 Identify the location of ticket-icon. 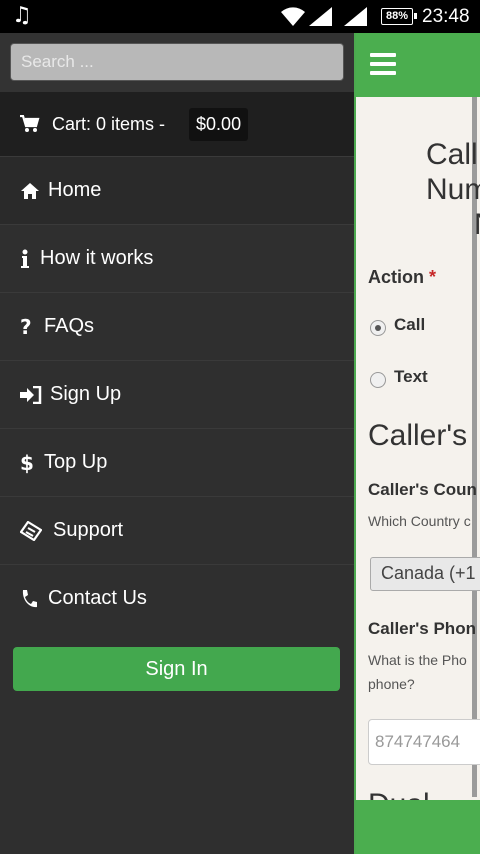
(36, 530).